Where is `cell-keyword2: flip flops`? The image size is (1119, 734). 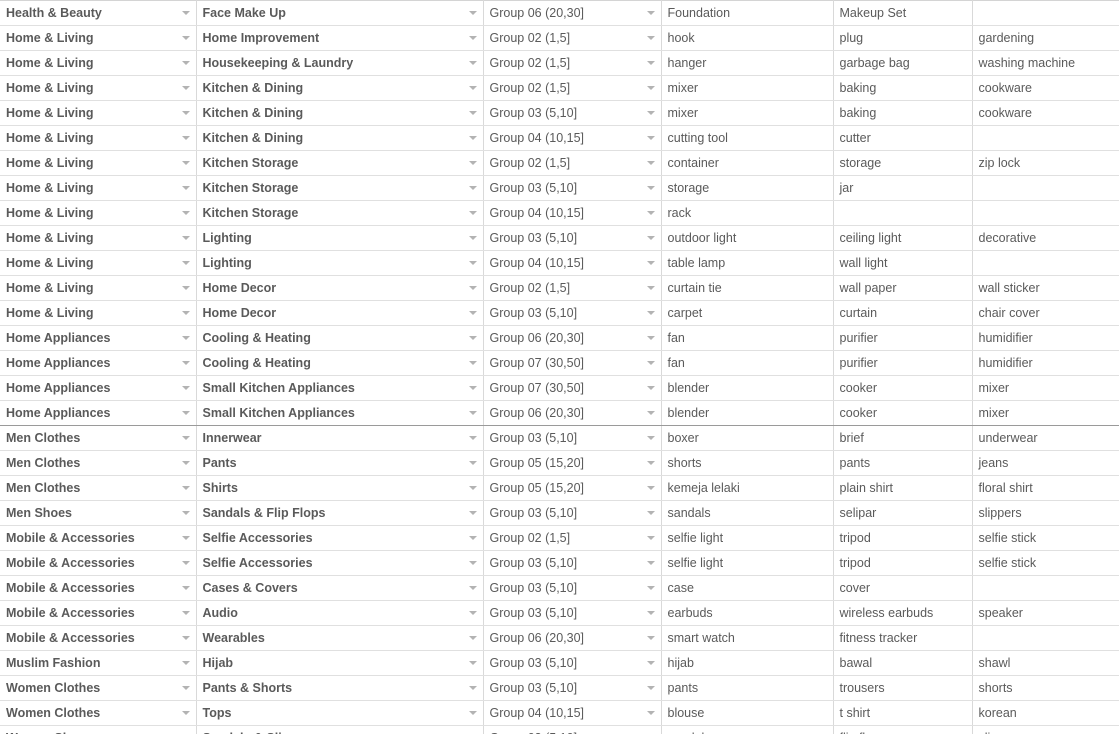
cell-keyword2: flip flops is located at coordinates (903, 729).